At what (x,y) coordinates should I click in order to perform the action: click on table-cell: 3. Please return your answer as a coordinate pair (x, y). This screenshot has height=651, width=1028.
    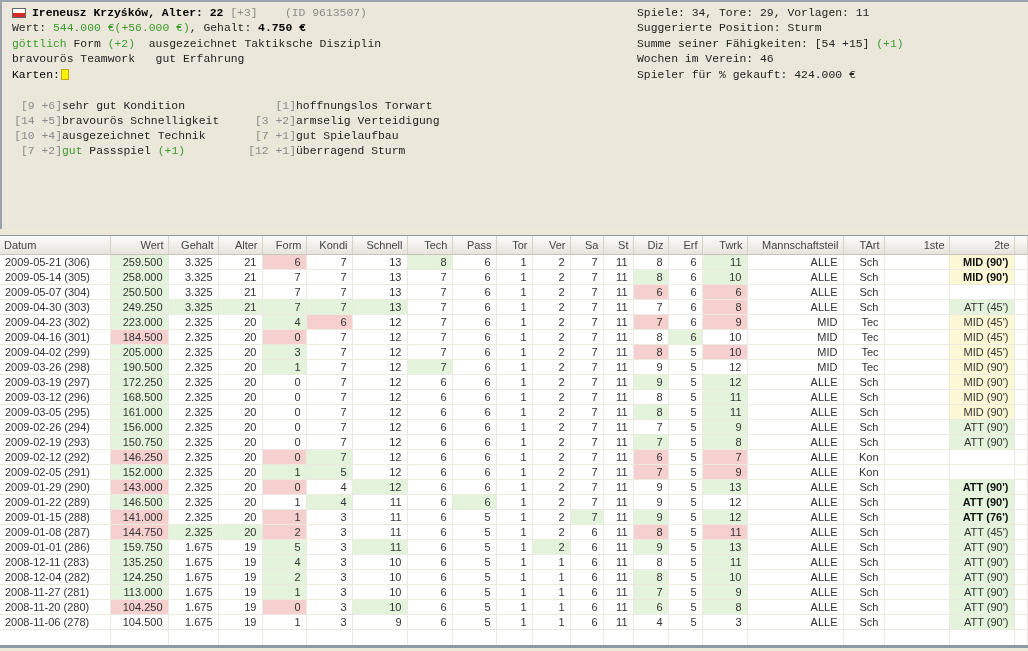
    Looking at the image, I should click on (329, 577).